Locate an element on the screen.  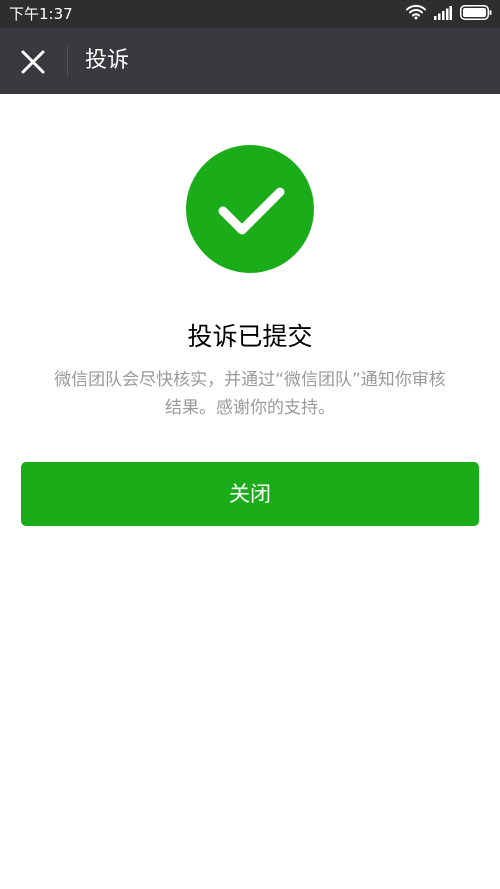
checkmark-icon is located at coordinates (251, 211).